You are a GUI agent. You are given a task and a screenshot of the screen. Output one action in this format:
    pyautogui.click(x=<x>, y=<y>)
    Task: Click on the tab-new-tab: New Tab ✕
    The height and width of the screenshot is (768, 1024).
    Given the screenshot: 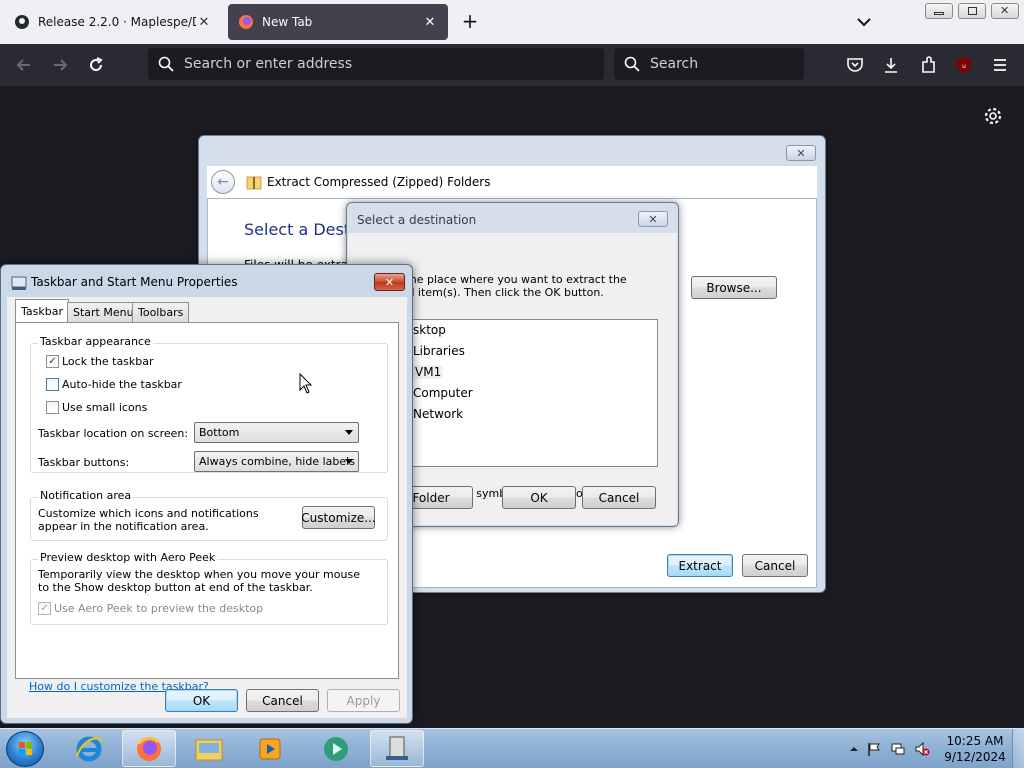 What is the action you would take?
    pyautogui.click(x=338, y=22)
    